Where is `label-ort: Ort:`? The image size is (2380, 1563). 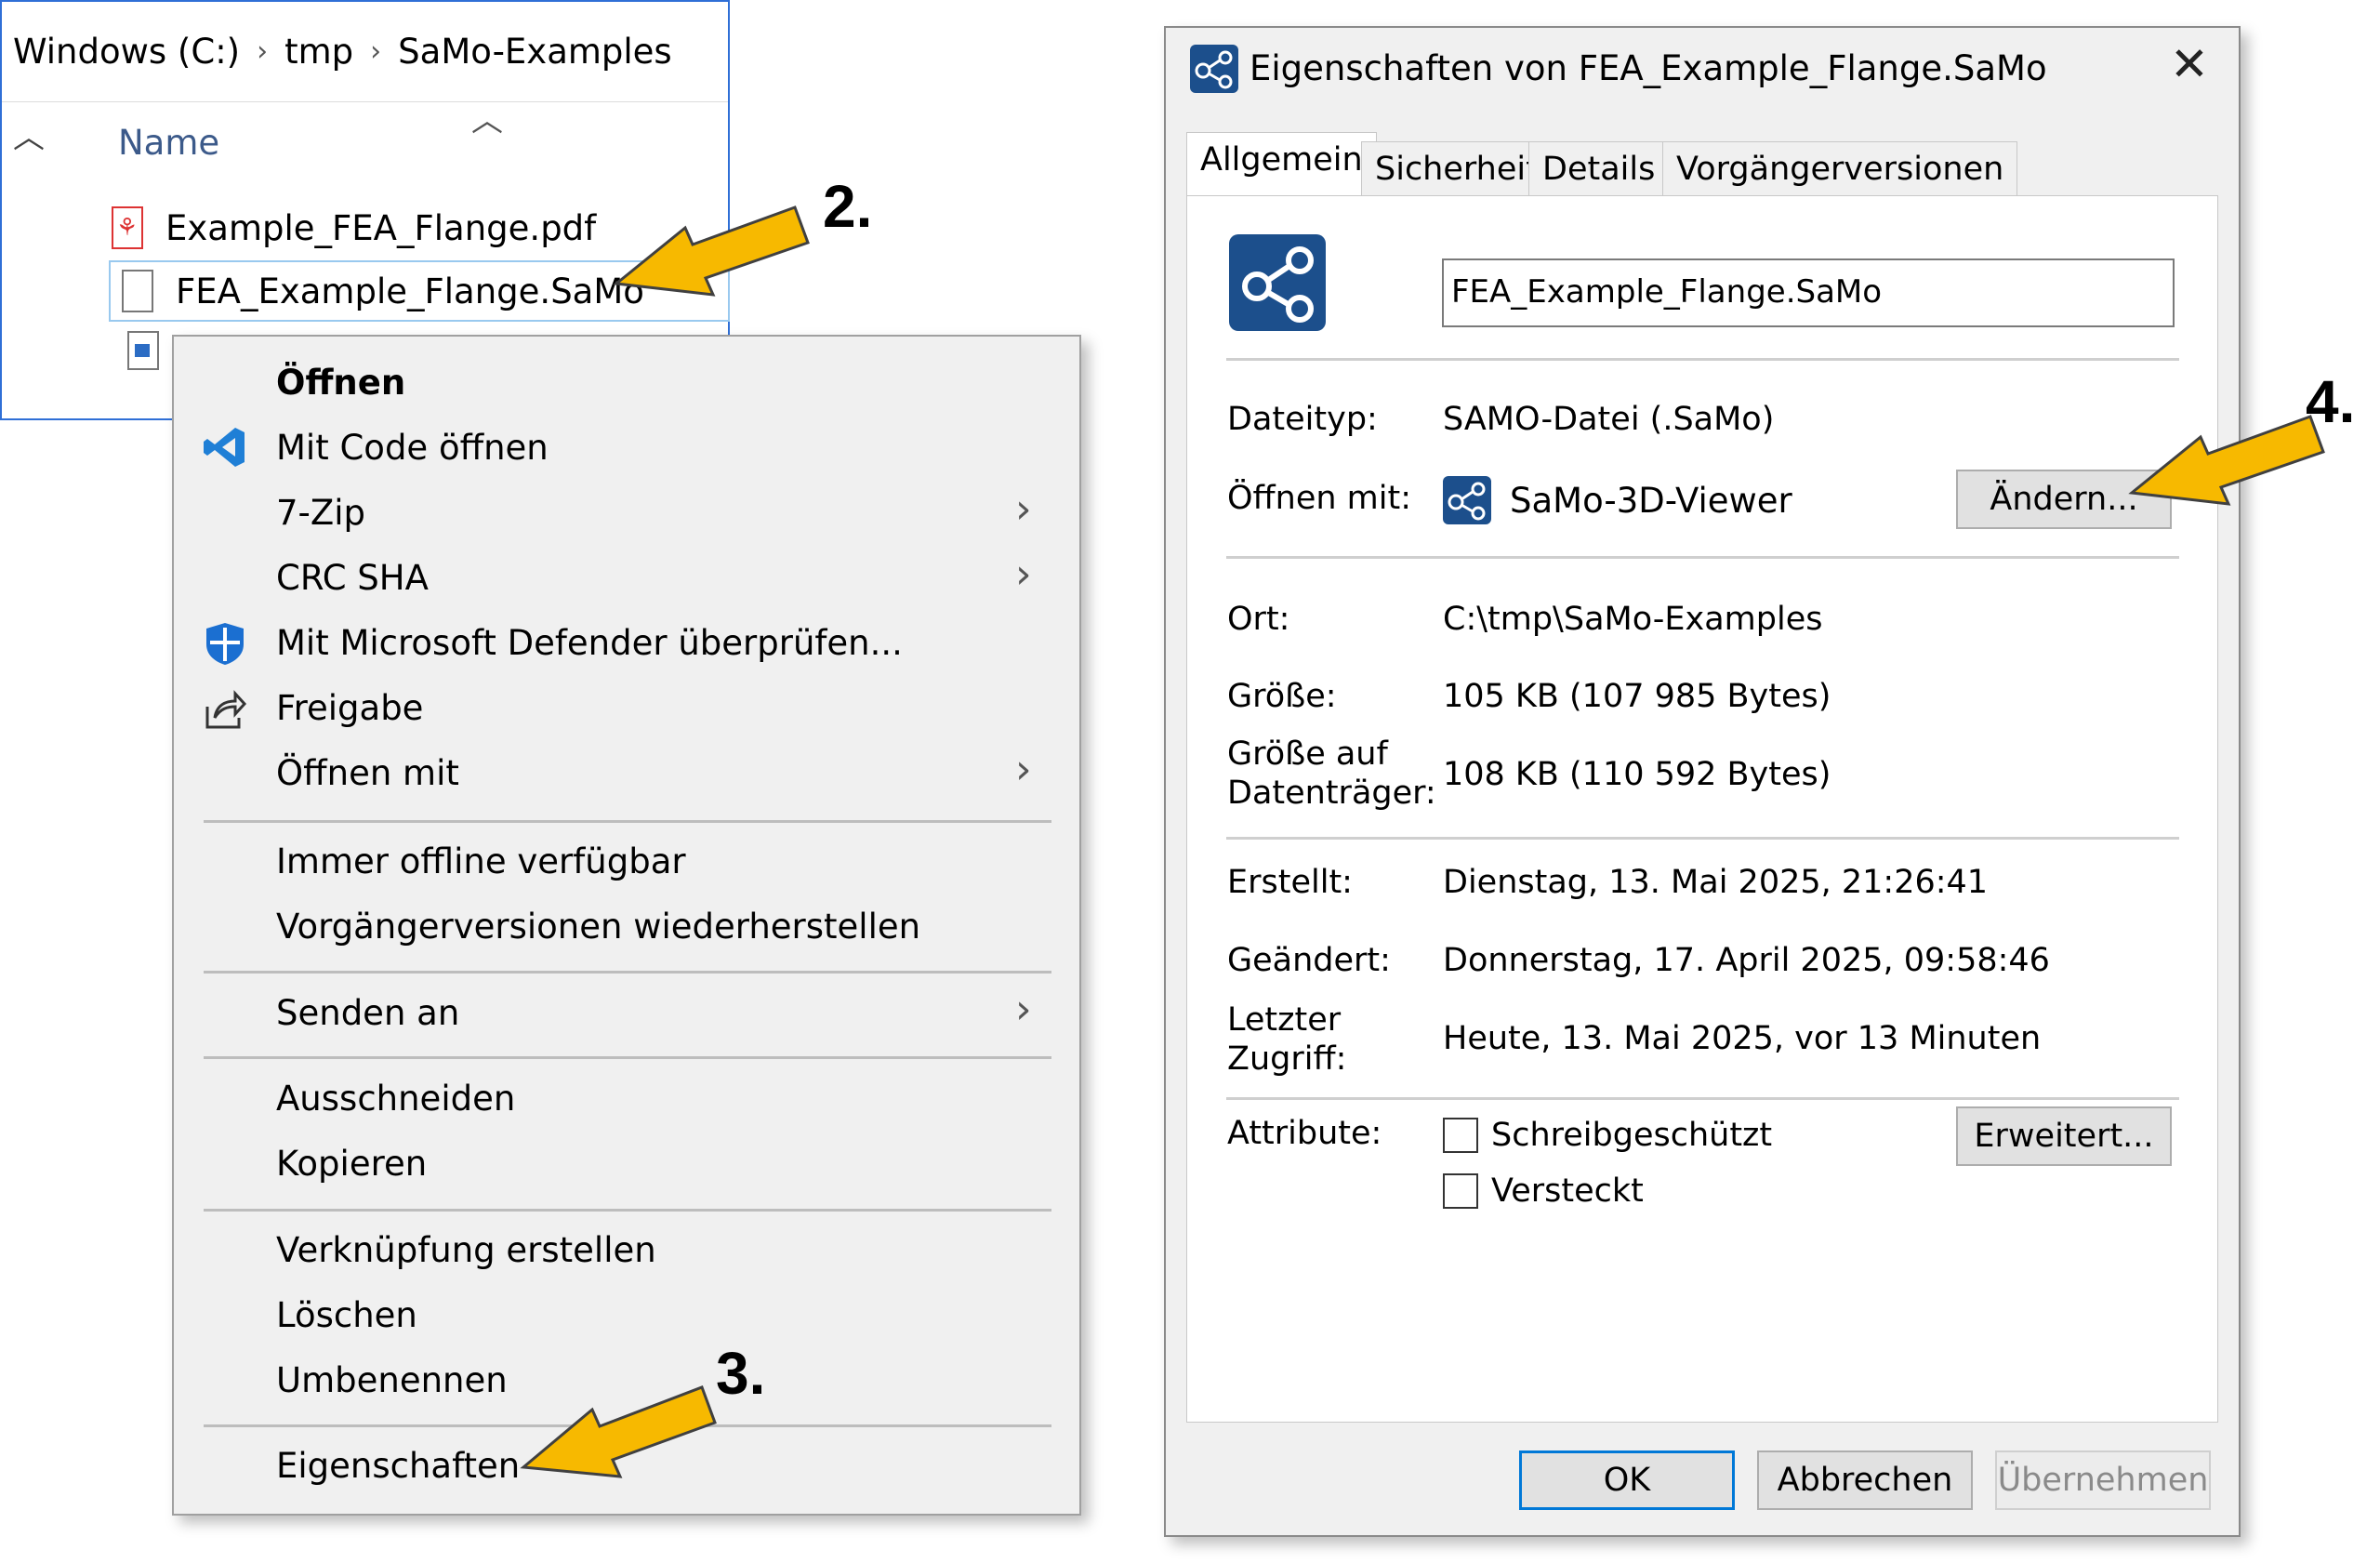
label-ort: Ort: is located at coordinates (1258, 620).